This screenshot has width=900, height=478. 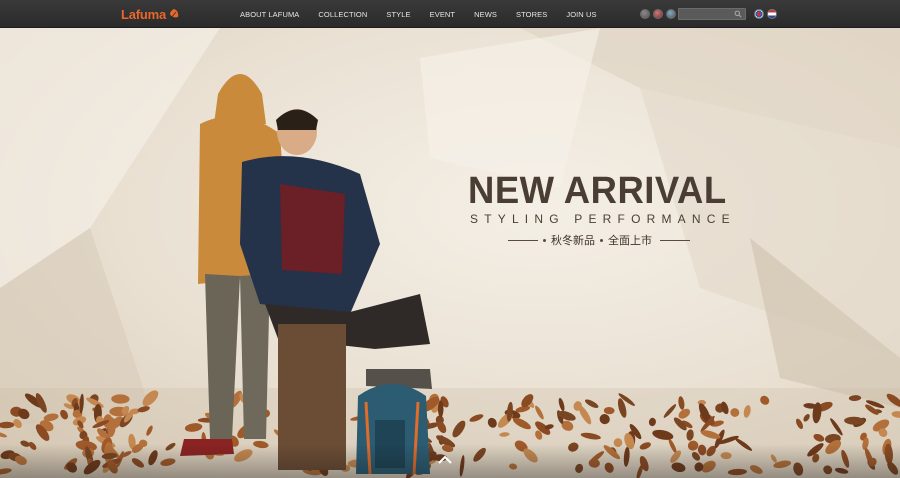 What do you see at coordinates (706, 20) in the screenshot?
I see `search-input` at bounding box center [706, 20].